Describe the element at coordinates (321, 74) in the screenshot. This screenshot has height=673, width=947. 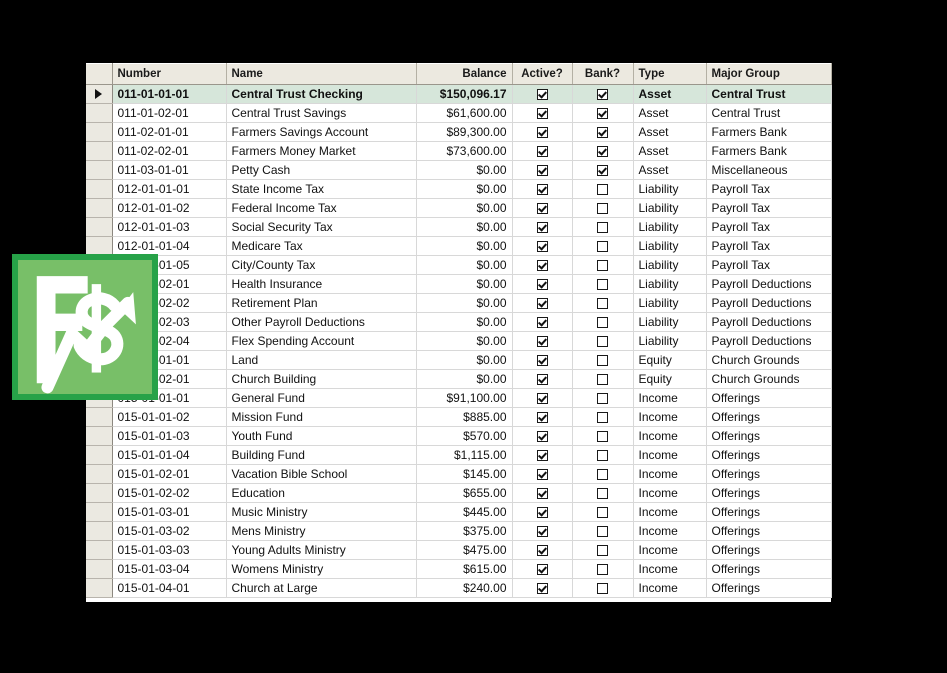
I see `column-header-name: Name` at that location.